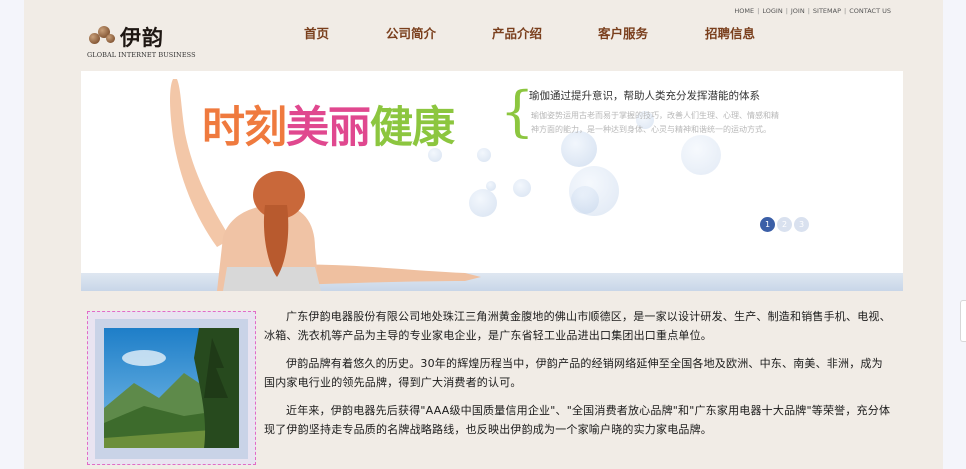 This screenshot has height=469, width=966. Describe the element at coordinates (244, 128) in the screenshot. I see `headline-part-1: 时刻` at that location.